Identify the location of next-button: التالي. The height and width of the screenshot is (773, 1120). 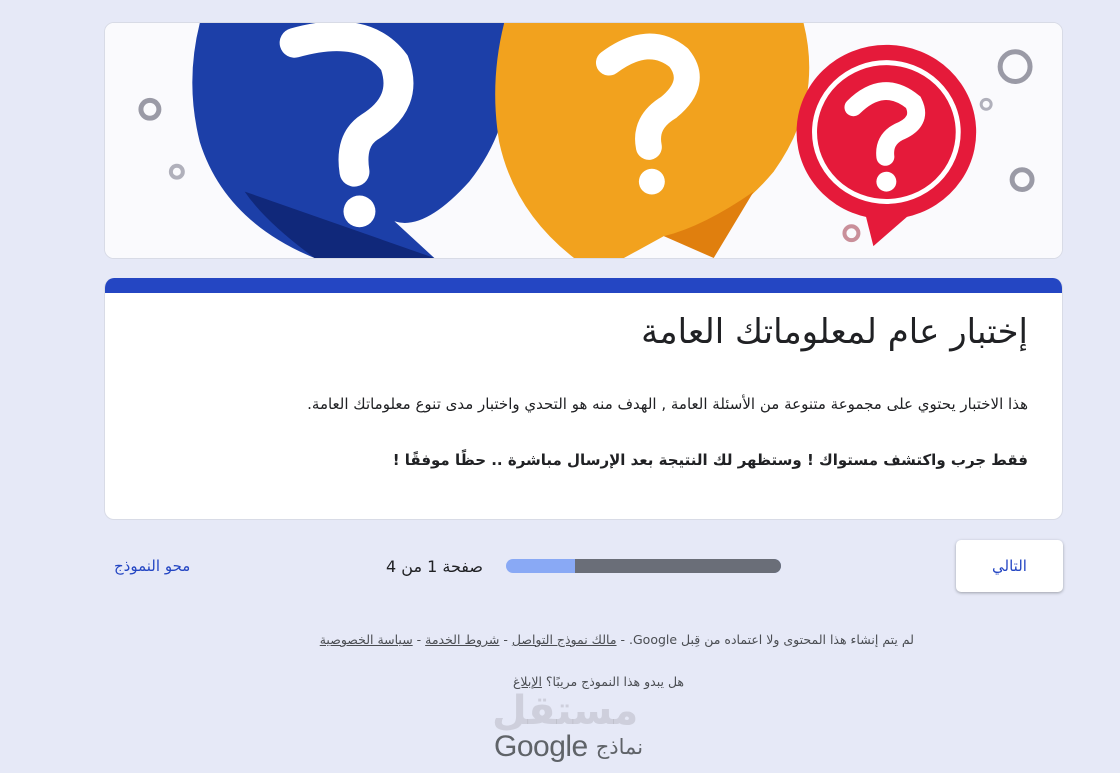
(1009, 566).